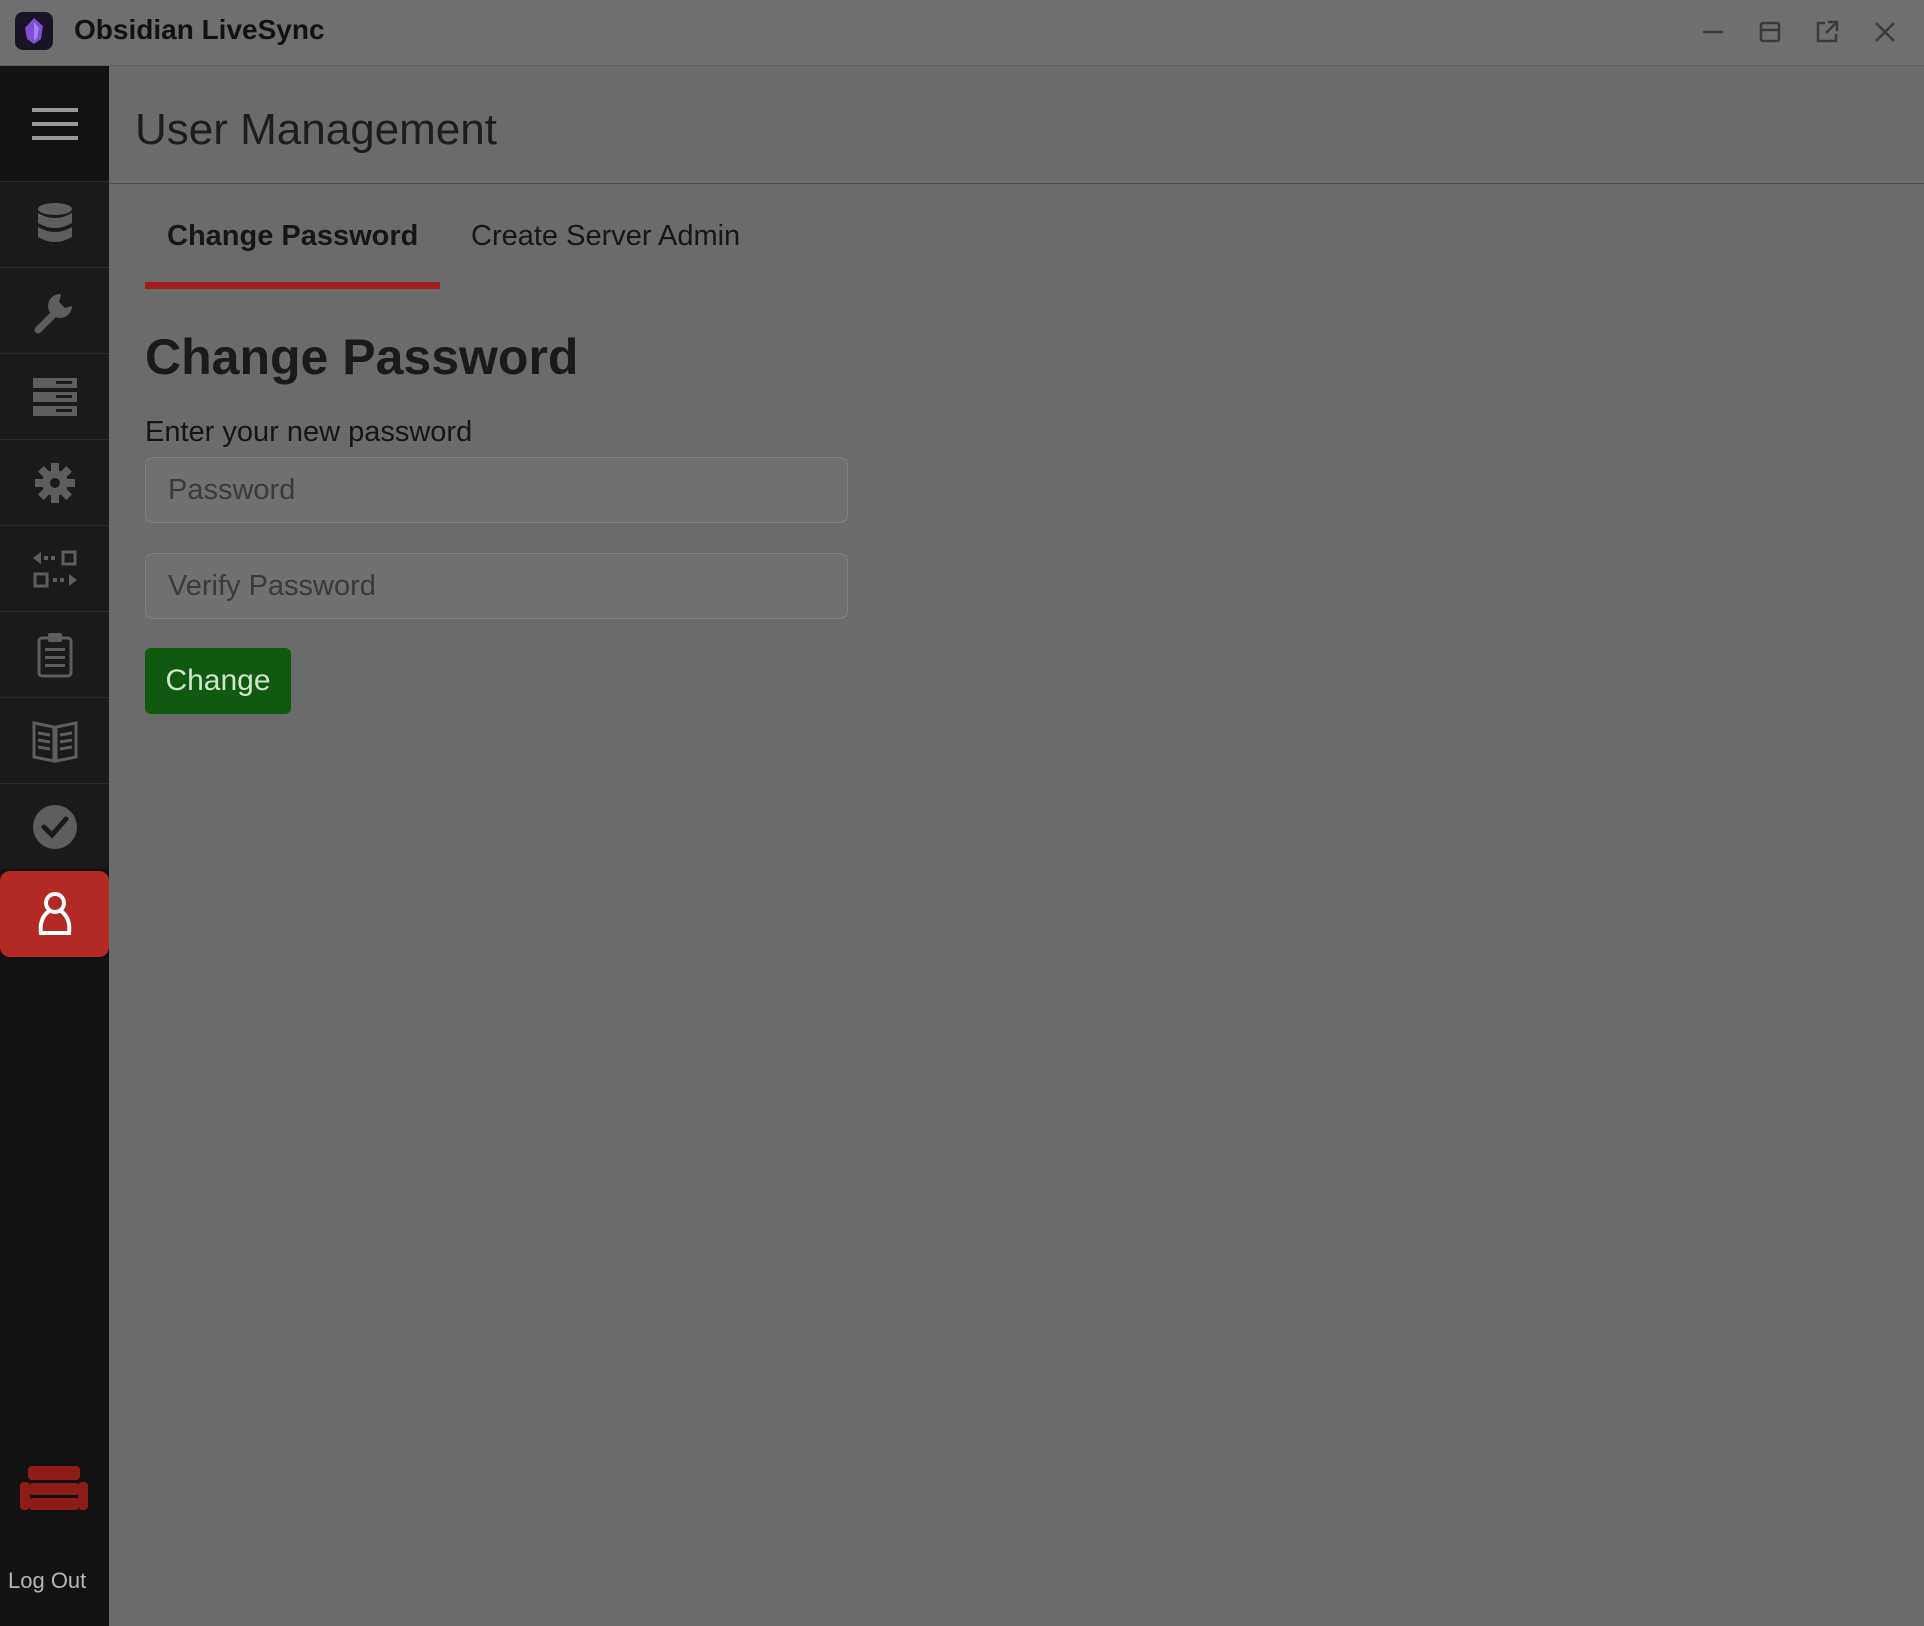 Image resolution: width=1924 pixels, height=1626 pixels. I want to click on sidebar-item-active-tasks, so click(54, 396).